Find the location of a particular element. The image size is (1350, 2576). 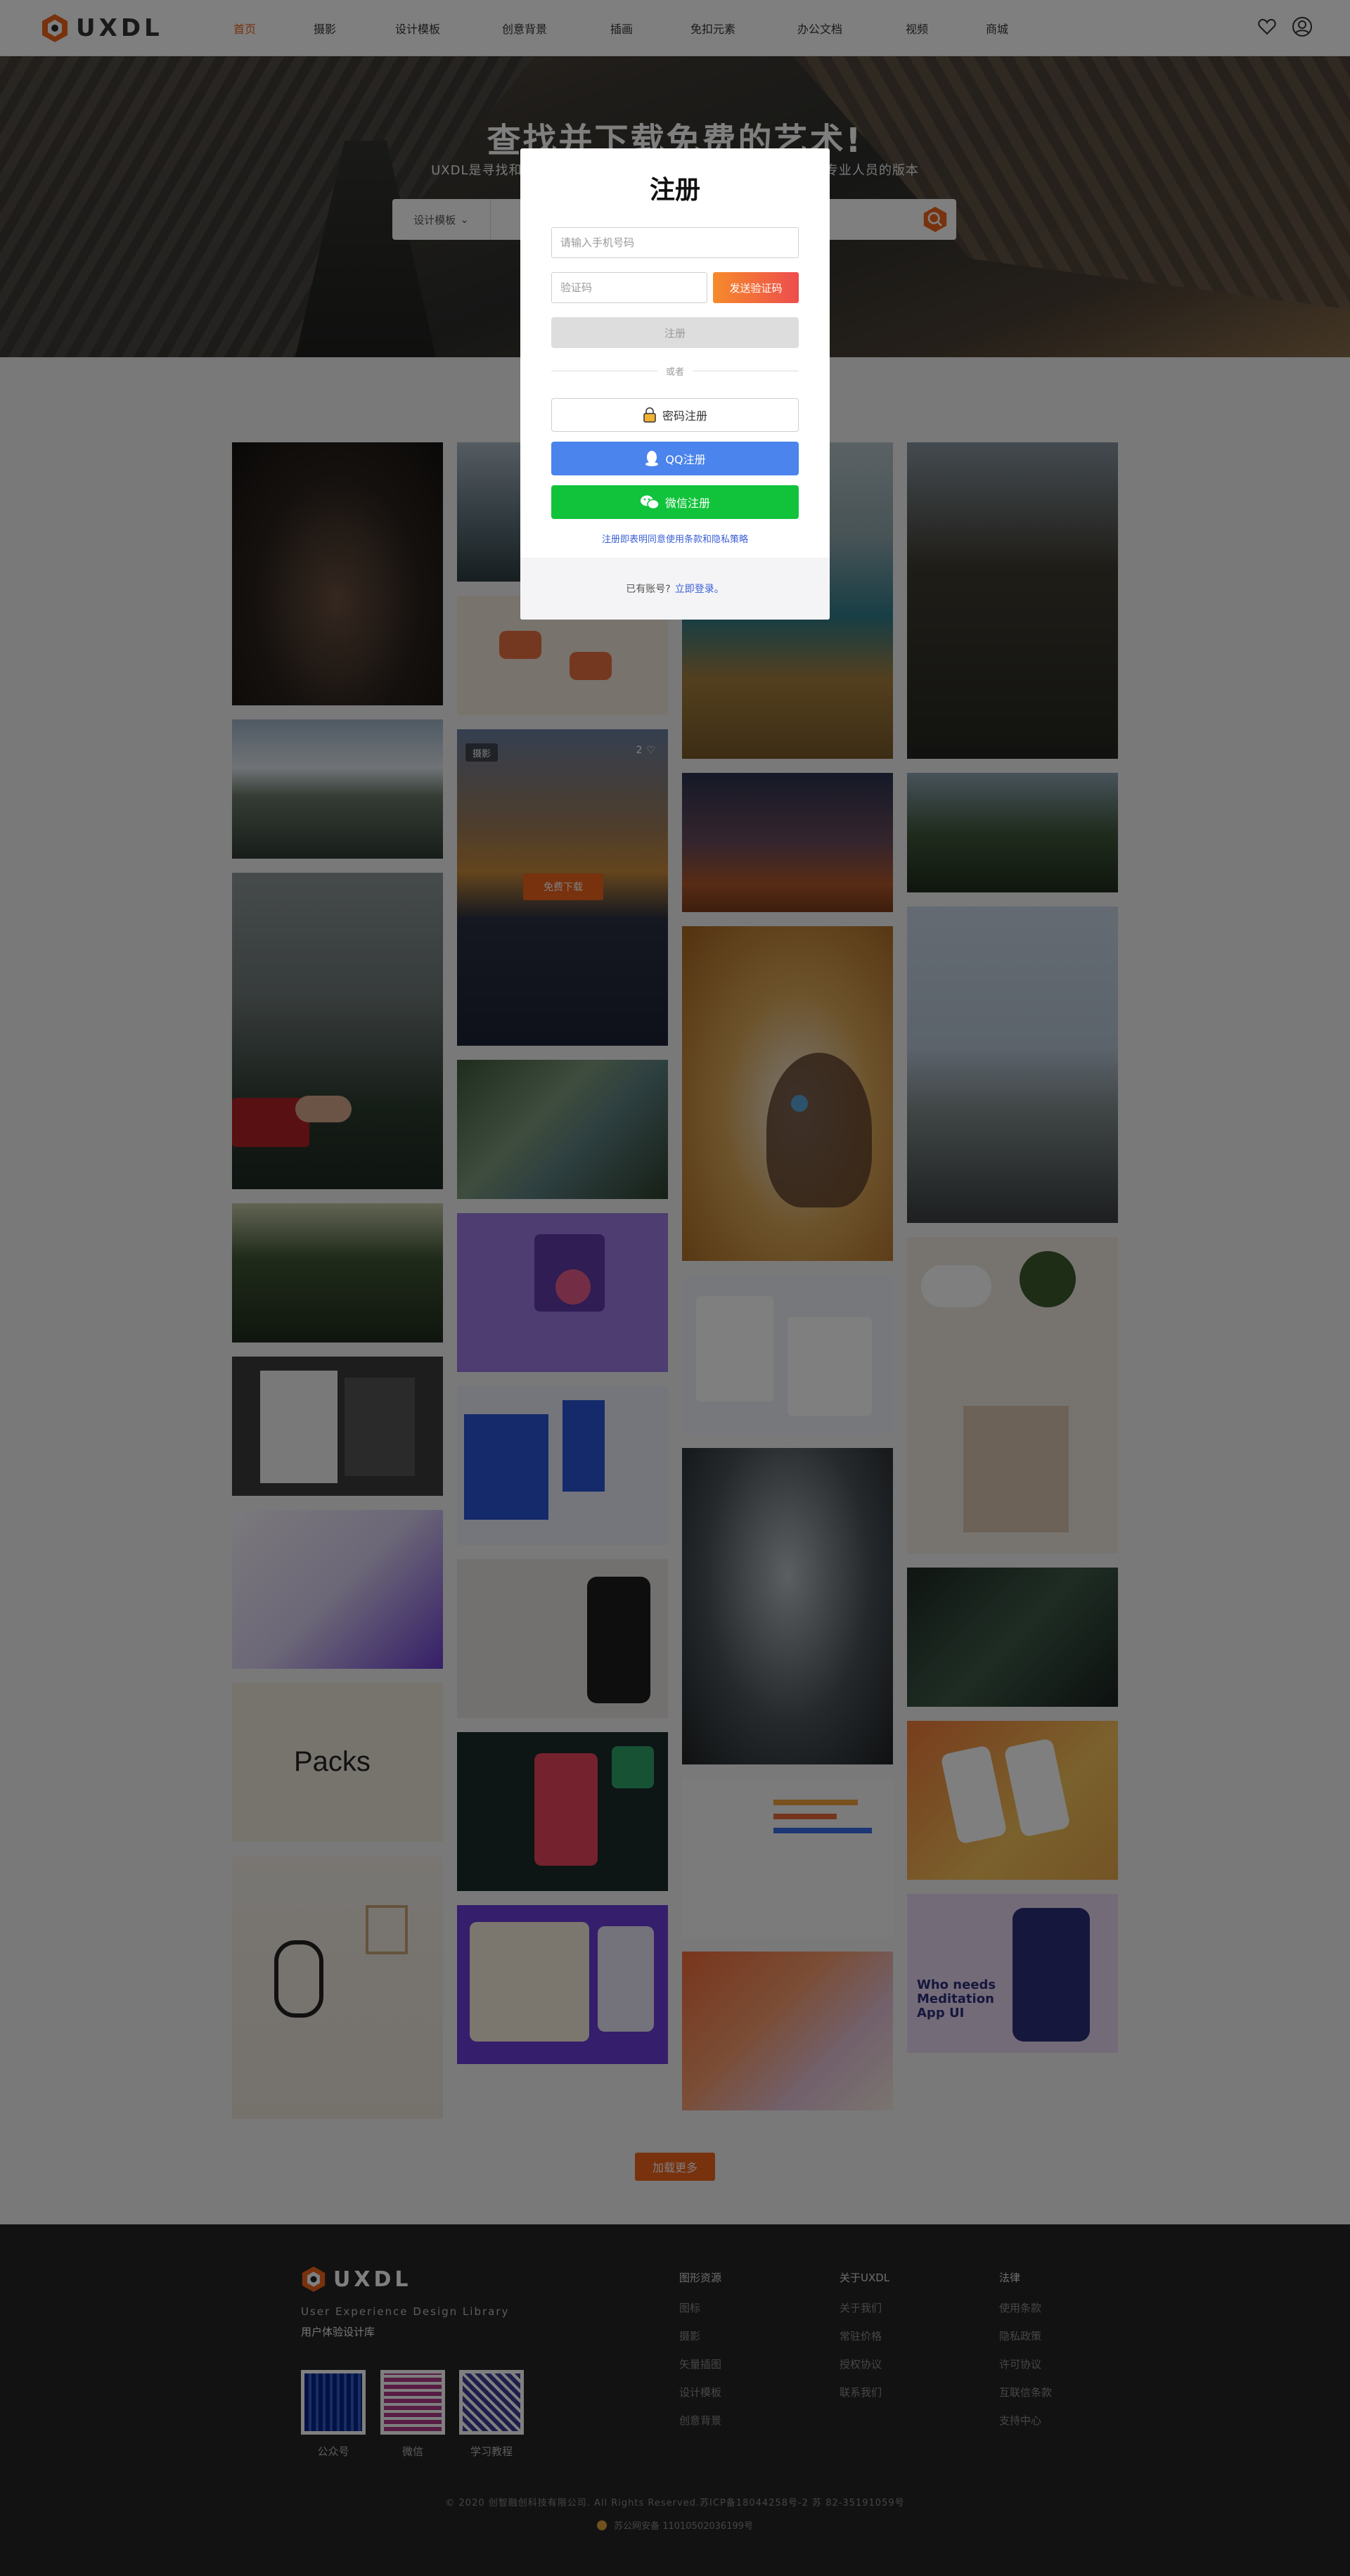

modal-title: 注册 is located at coordinates (674, 190).